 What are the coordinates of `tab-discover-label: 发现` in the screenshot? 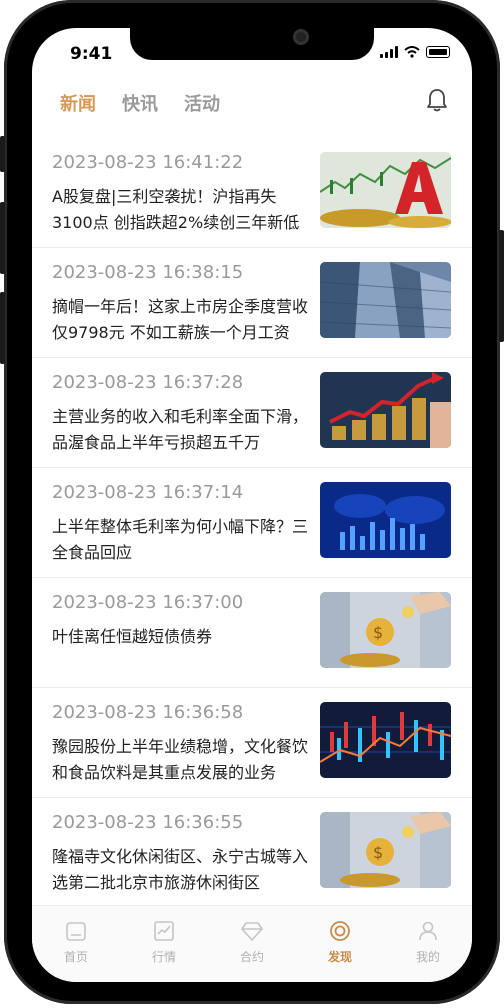 It's located at (339, 957).